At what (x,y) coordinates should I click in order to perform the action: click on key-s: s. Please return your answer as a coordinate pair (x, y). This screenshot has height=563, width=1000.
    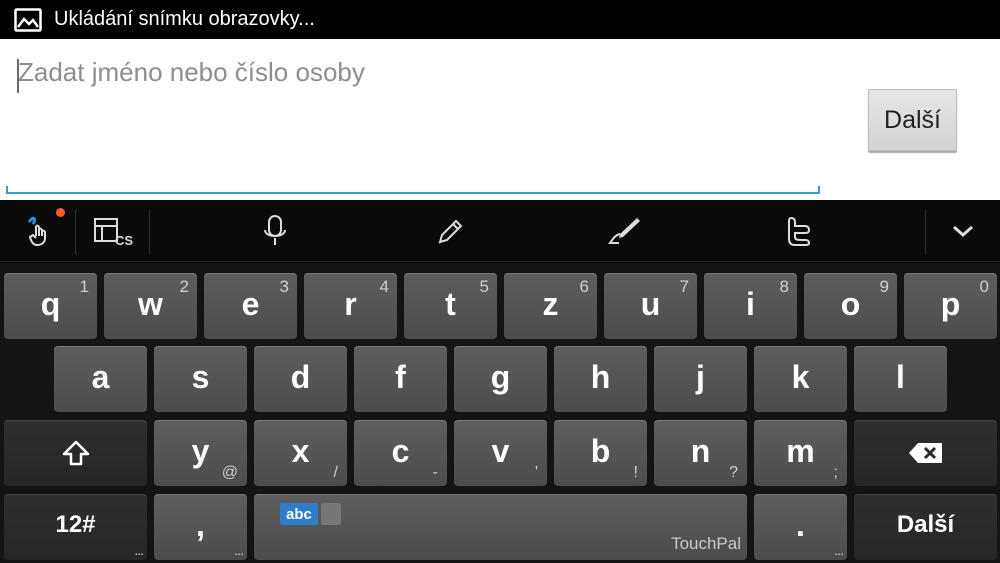
    Looking at the image, I should click on (200, 379).